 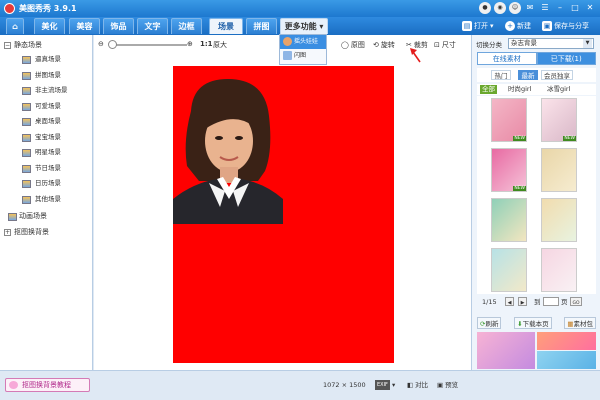 What do you see at coordinates (152, 26) in the screenshot?
I see `tab-text: 文字` at bounding box center [152, 26].